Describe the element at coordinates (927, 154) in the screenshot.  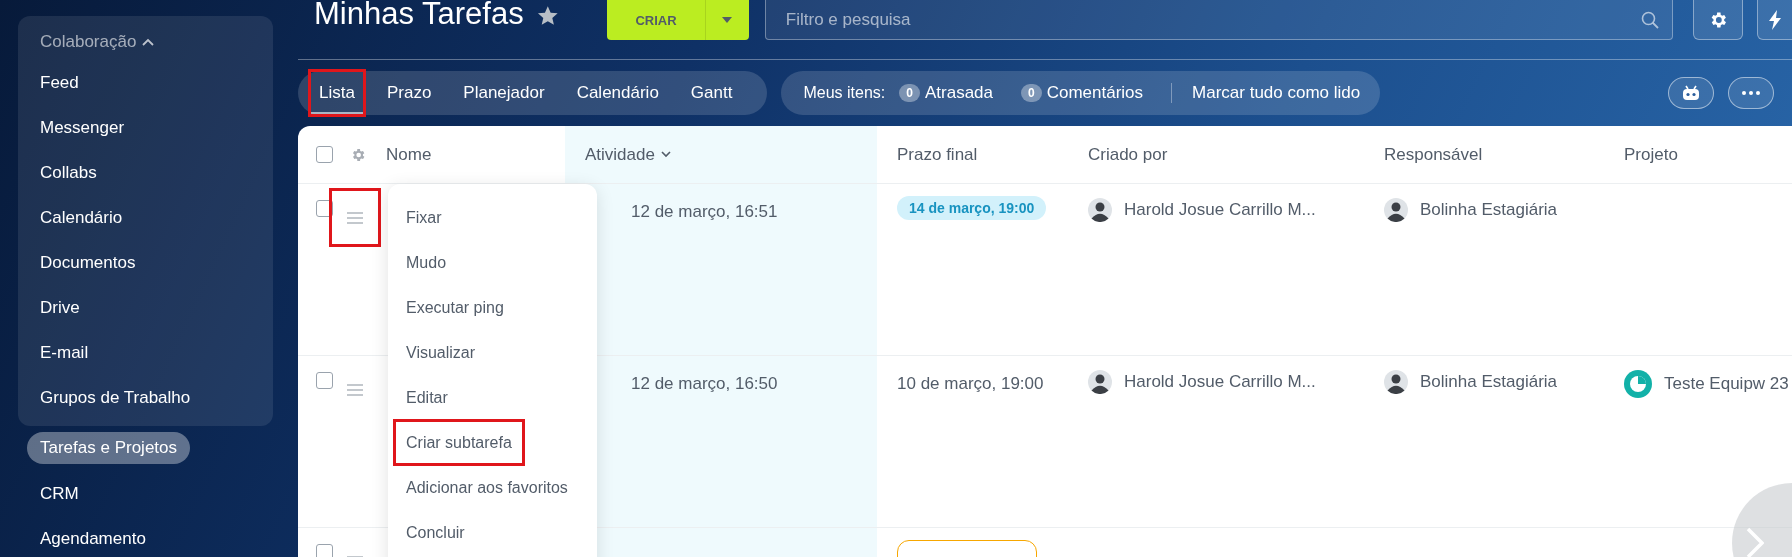
I see `column-header: Prazo final` at that location.